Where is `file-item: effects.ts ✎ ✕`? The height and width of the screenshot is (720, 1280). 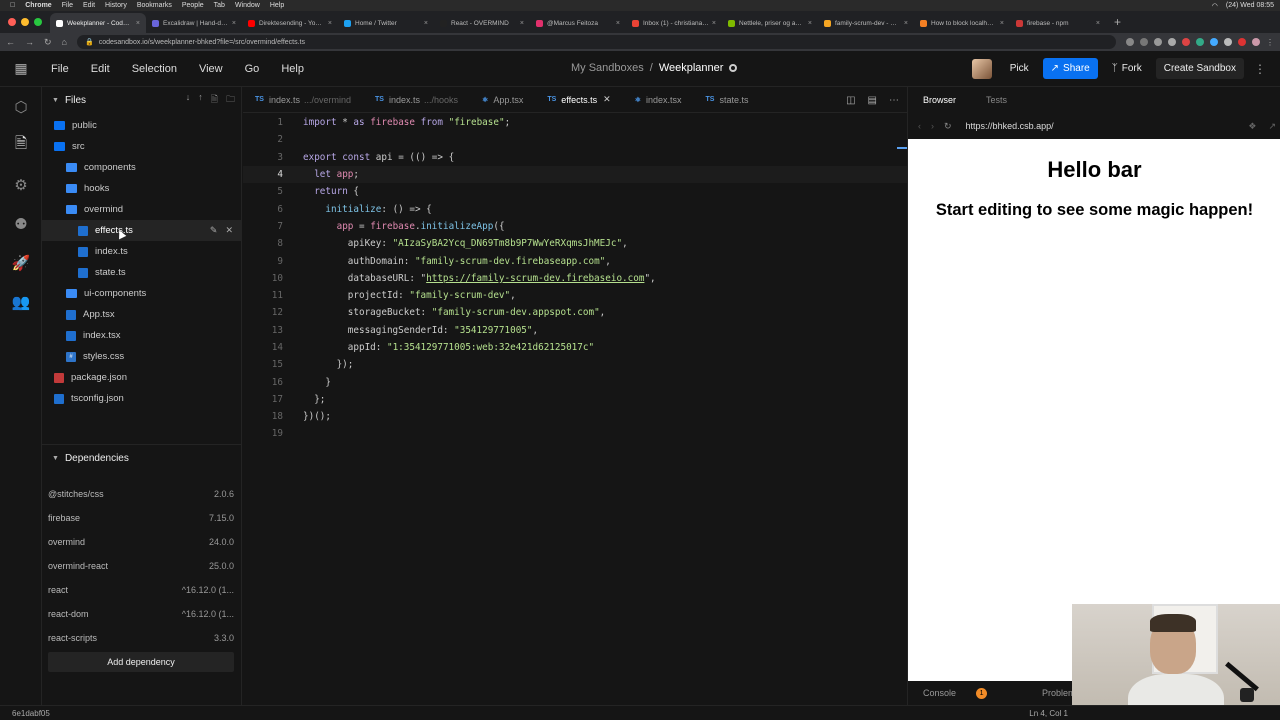
file-item: effects.ts ✎ ✕ is located at coordinates (141, 230).